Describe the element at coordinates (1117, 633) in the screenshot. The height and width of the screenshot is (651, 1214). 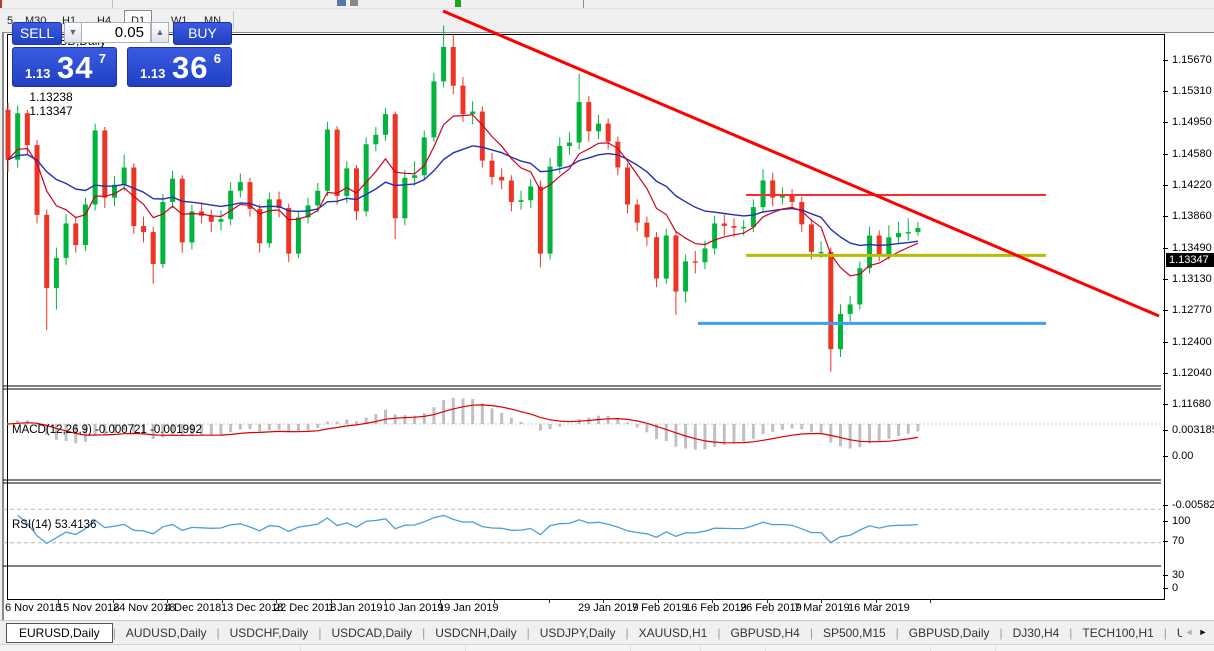
I see `chart-tab-tech100-h1: TECH100,H1` at that location.